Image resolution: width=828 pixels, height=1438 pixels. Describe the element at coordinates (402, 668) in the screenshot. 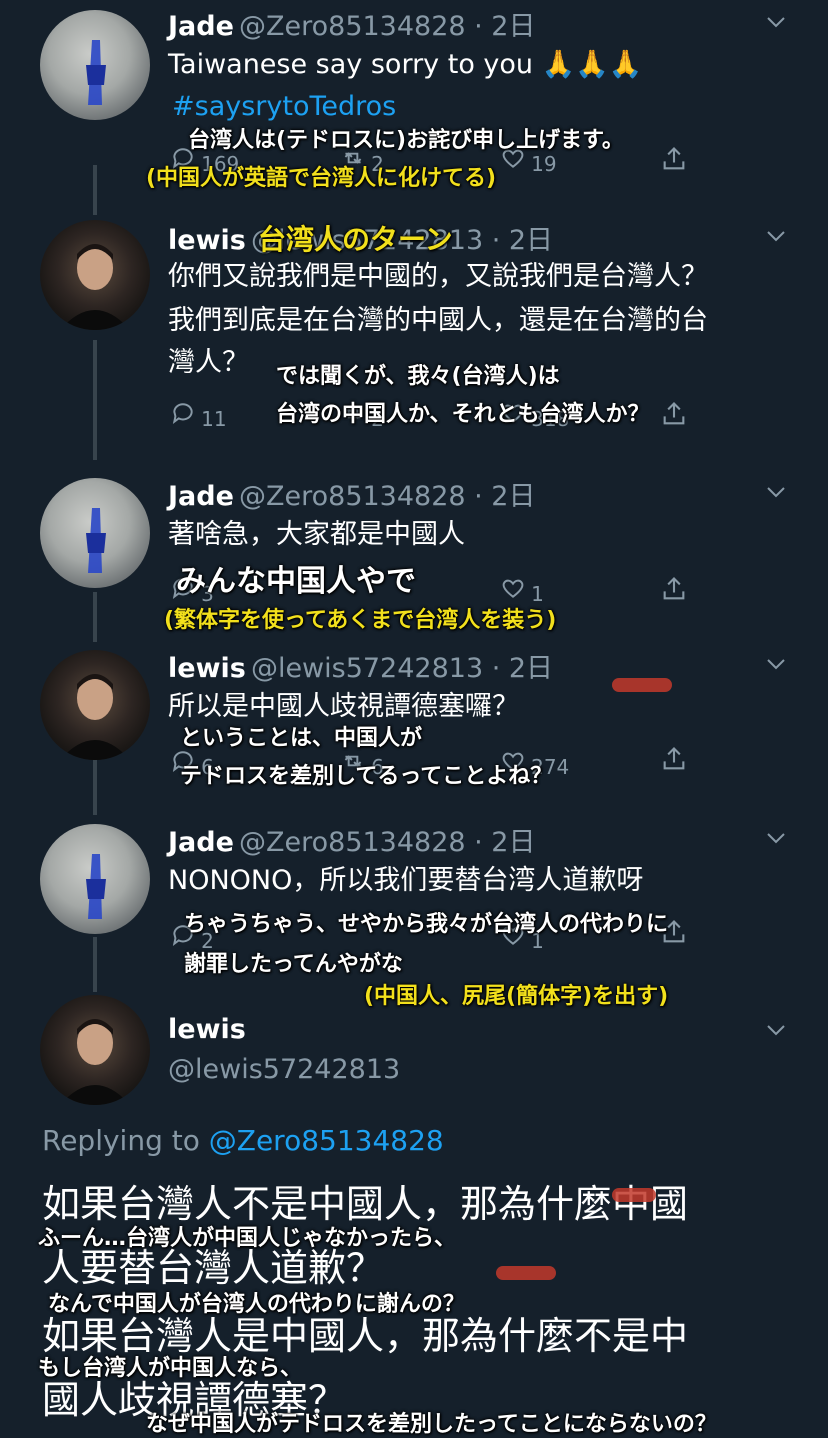

I see `handle: @lewis57242813 · 2日` at that location.